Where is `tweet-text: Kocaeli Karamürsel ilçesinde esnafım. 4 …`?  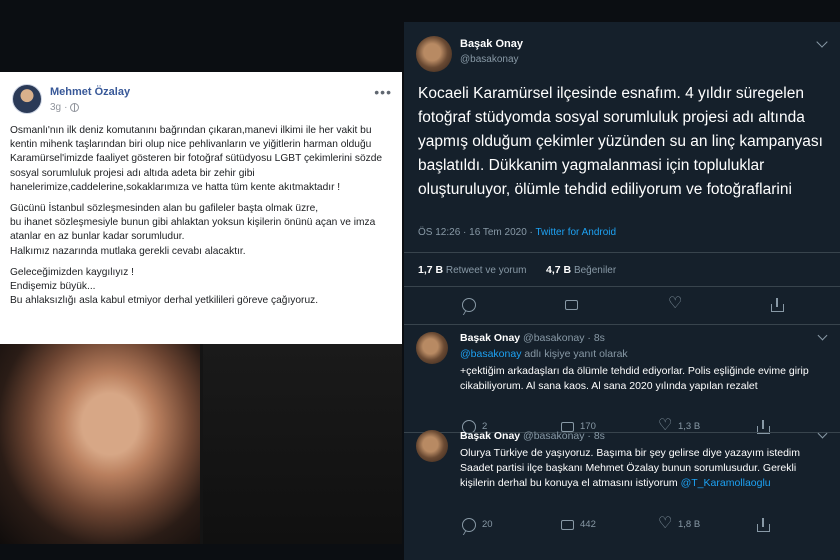 tweet-text: Kocaeli Karamürsel ilçesinde esnafım. 4 … is located at coordinates (620, 141).